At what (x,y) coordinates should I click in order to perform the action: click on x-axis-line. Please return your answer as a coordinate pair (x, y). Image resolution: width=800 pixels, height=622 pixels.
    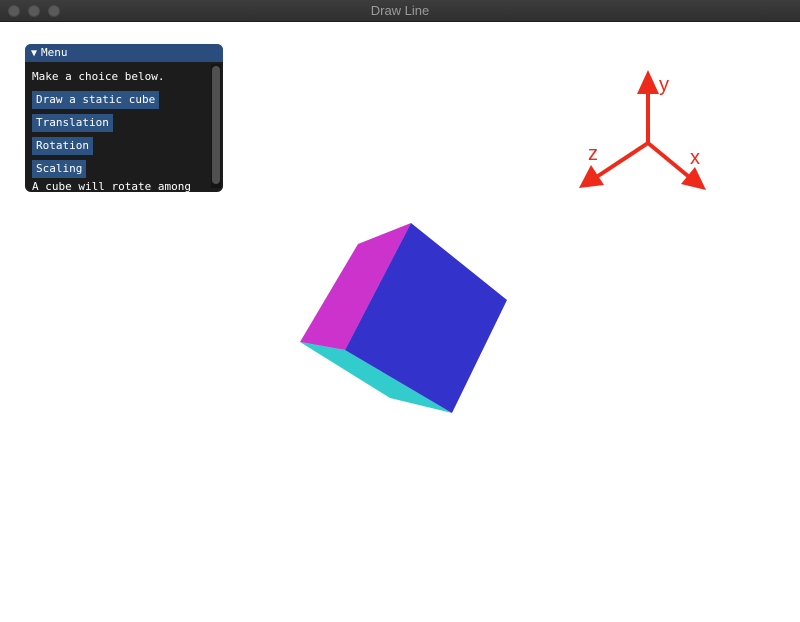
    Looking at the image, I should click on (668, 159).